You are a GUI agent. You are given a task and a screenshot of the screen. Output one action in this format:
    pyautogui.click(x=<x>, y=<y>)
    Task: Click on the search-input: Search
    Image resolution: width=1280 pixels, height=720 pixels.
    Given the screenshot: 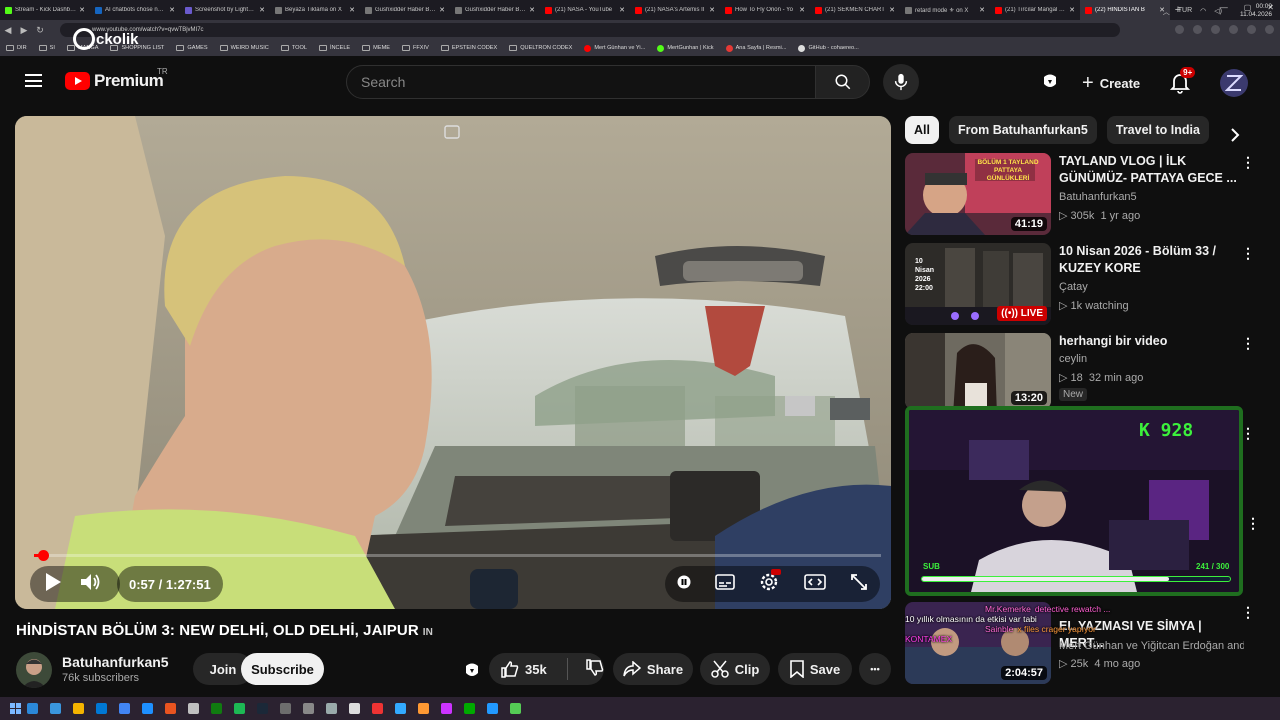 What is the action you would take?
    pyautogui.click(x=581, y=82)
    